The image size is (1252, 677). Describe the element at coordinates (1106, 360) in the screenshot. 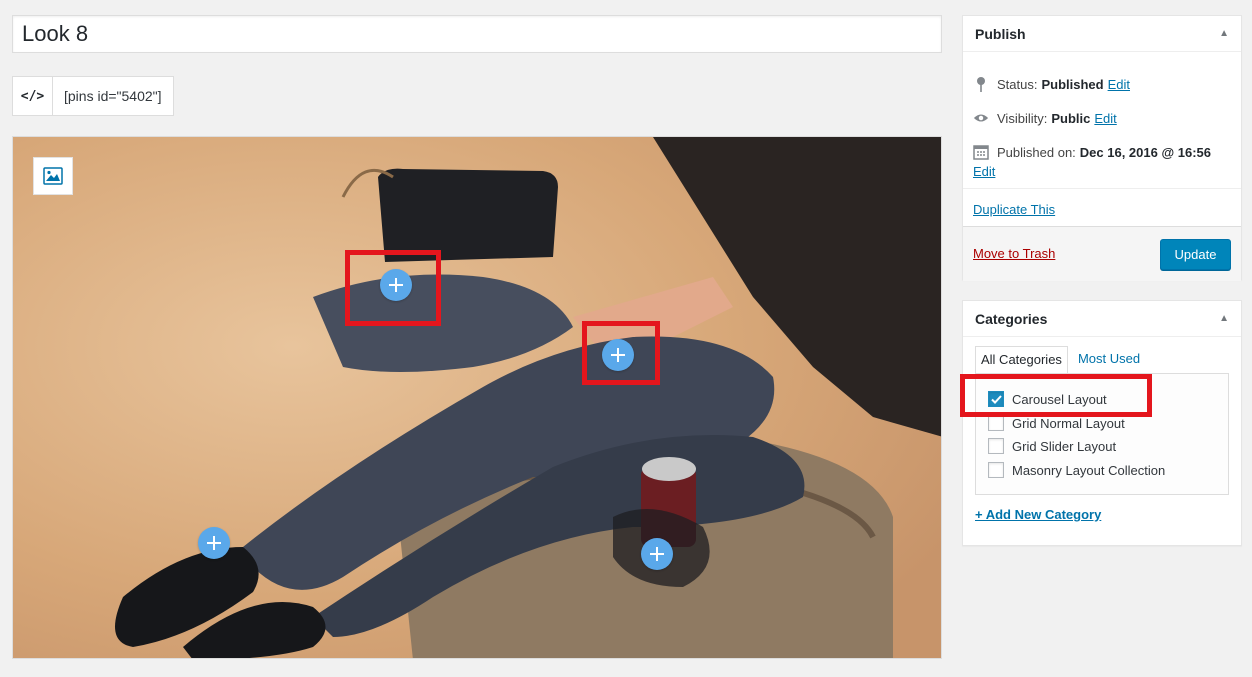

I see `tab-most-used: Most Used` at that location.